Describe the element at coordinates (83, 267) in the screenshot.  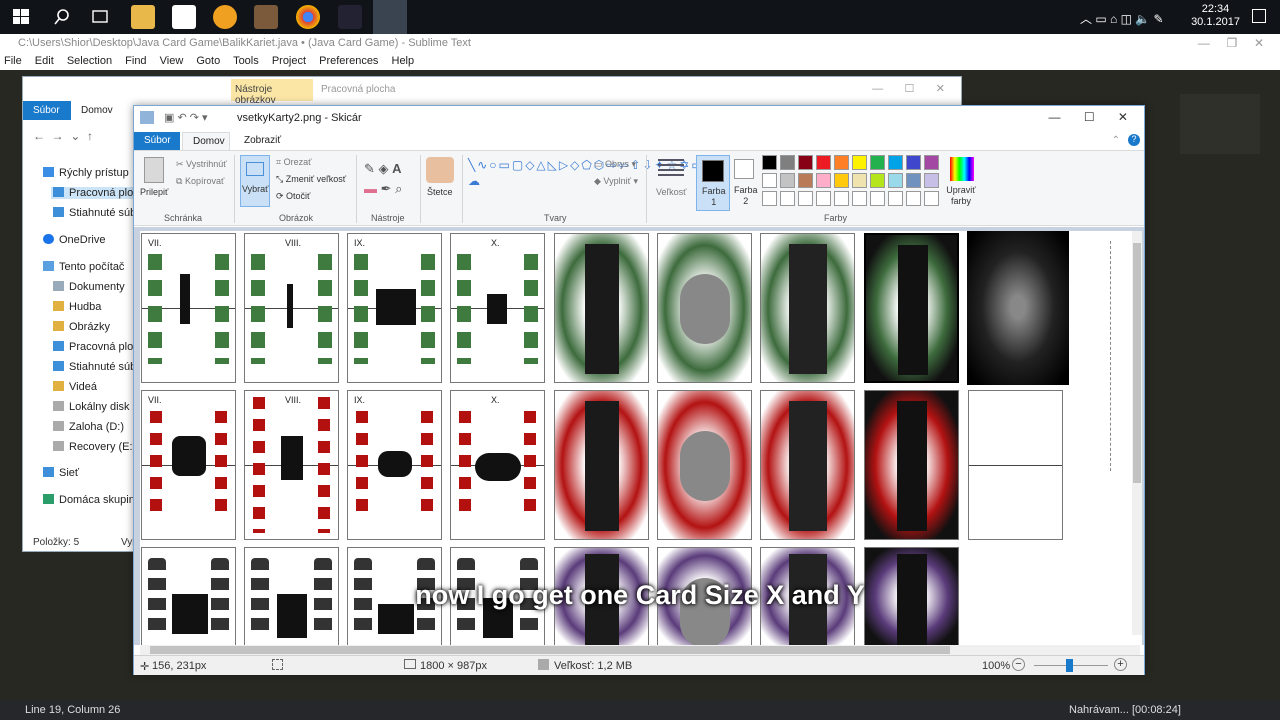
I see `nav-this-pc: Tento počítač` at that location.